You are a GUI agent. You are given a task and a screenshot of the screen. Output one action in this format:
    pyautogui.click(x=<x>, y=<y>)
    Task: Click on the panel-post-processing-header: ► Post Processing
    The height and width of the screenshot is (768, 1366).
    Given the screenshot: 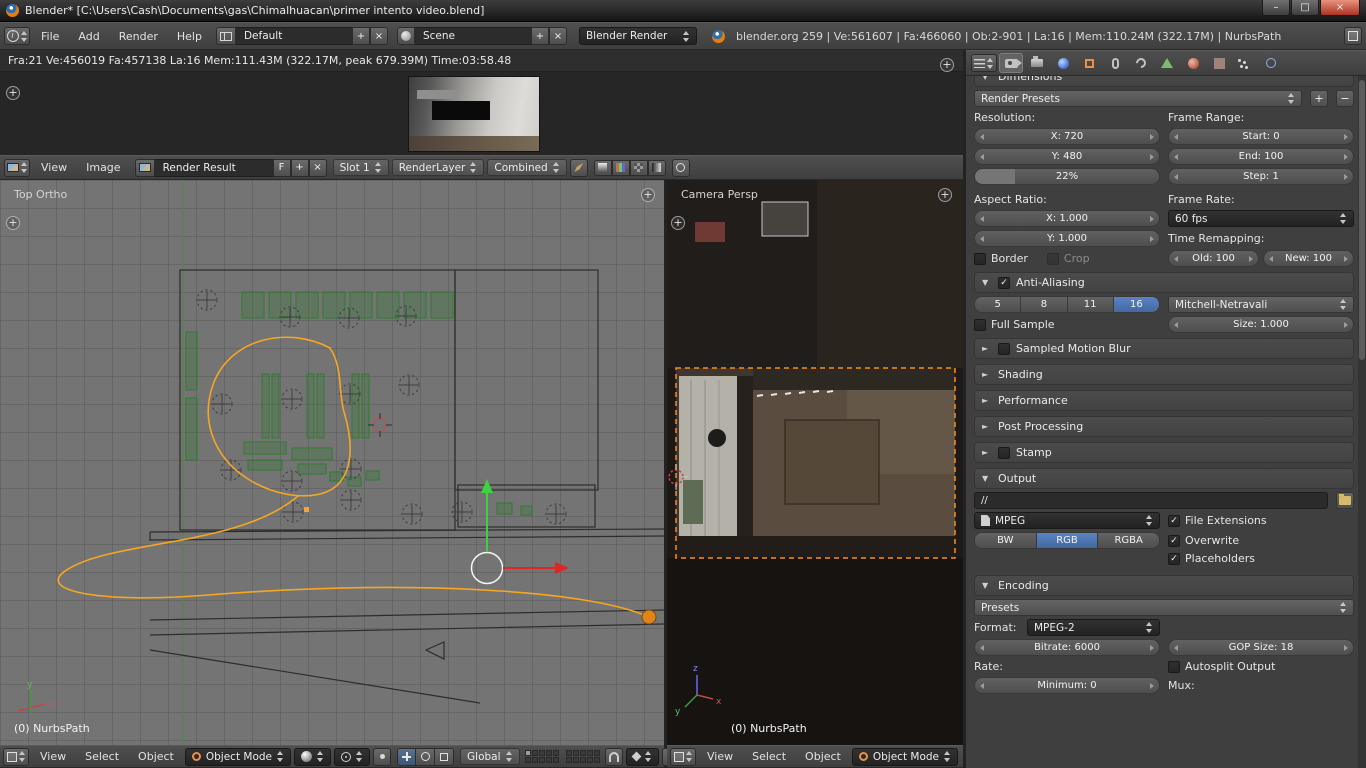 What is the action you would take?
    pyautogui.click(x=1164, y=426)
    